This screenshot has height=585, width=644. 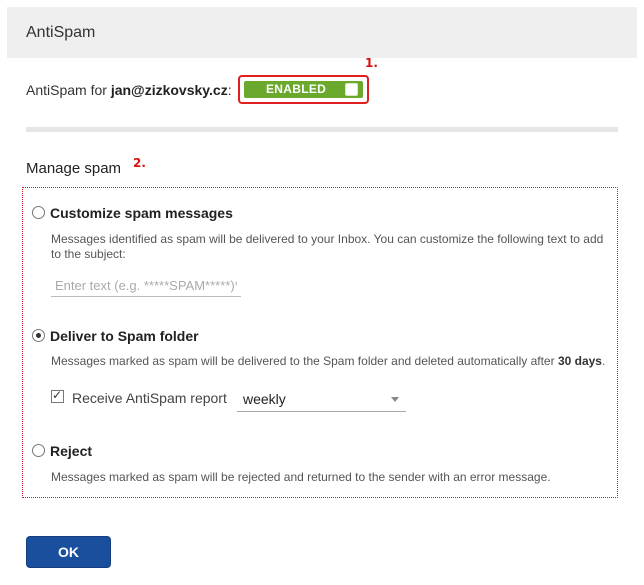 I want to click on deliver-desc-end: ., so click(x=603, y=361).